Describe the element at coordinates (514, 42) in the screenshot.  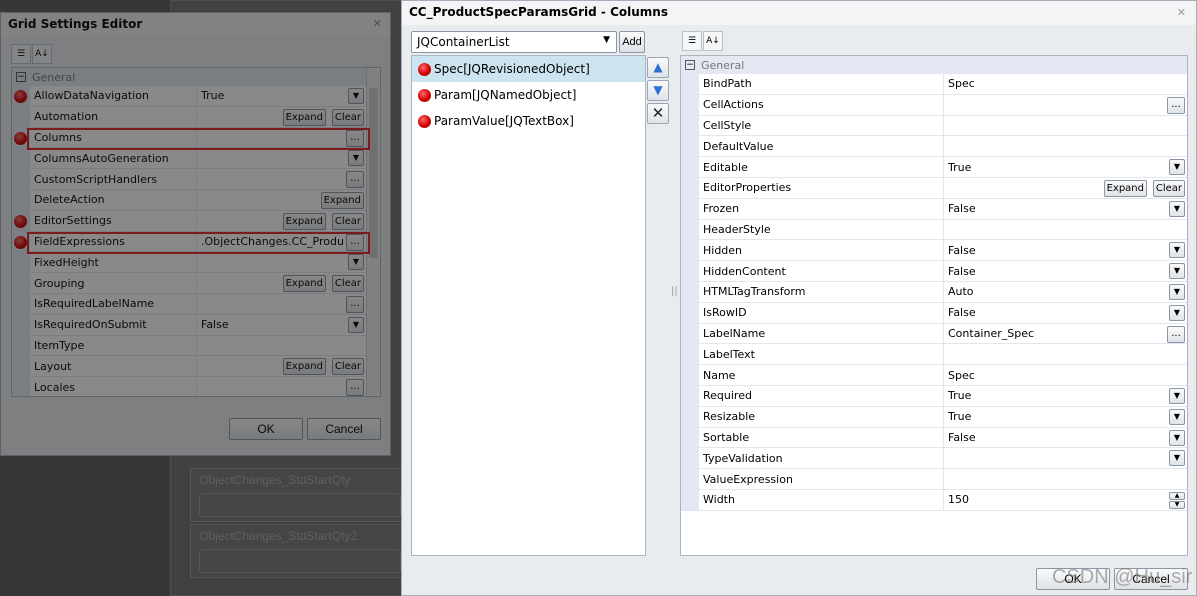
I see `type-select: JQContainerList ▼` at that location.